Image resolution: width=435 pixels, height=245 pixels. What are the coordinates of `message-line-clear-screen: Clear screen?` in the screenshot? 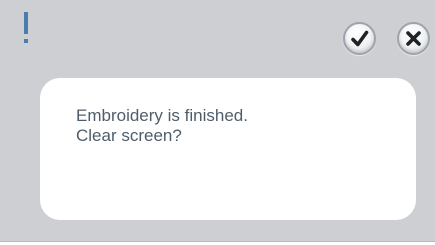 It's located at (129, 135).